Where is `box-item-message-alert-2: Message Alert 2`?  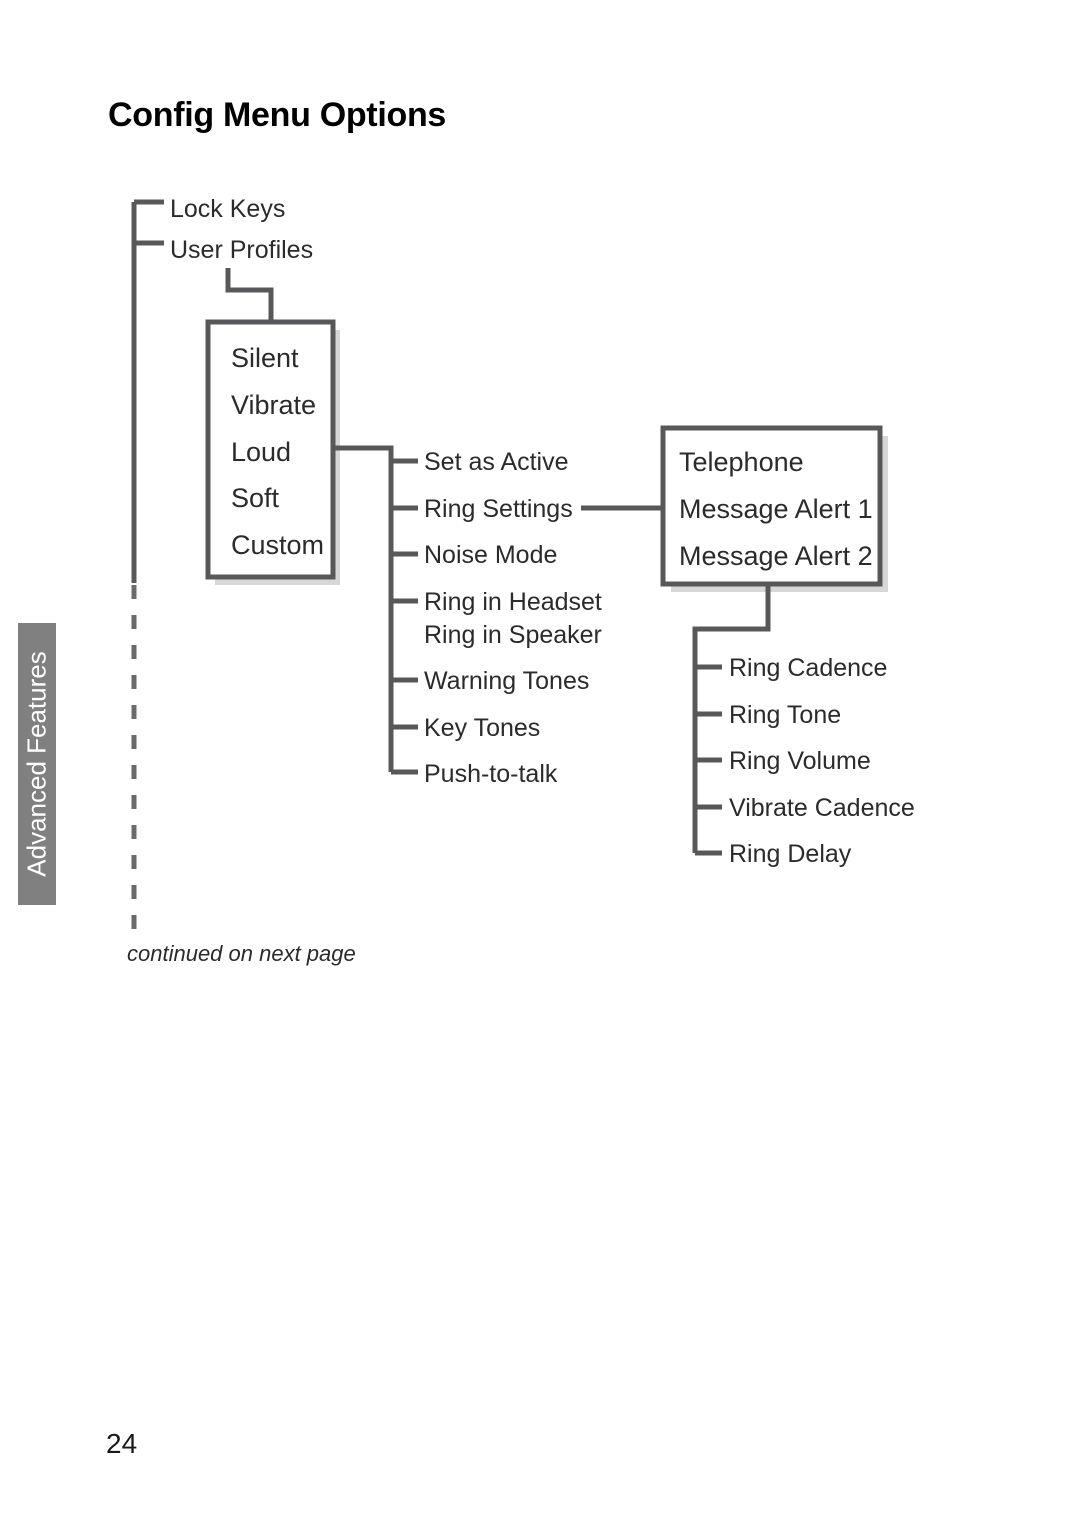
box-item-message-alert-2: Message Alert 2 is located at coordinates (776, 556).